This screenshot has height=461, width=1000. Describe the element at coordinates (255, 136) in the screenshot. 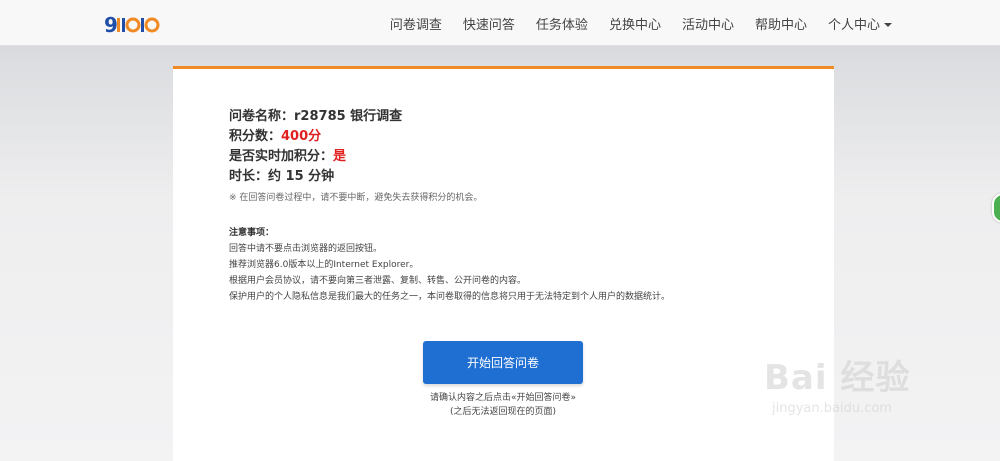

I see `survey-points-label: 积分数：` at that location.